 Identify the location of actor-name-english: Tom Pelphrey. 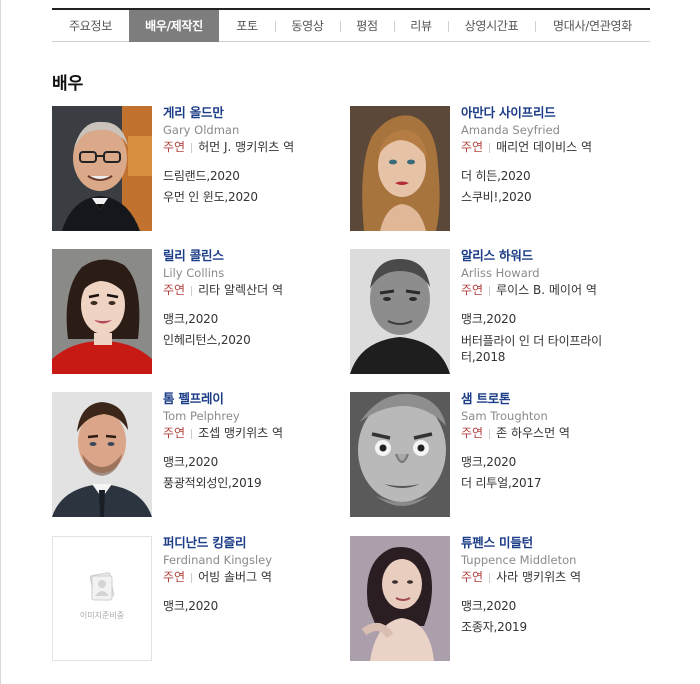
(201, 416).